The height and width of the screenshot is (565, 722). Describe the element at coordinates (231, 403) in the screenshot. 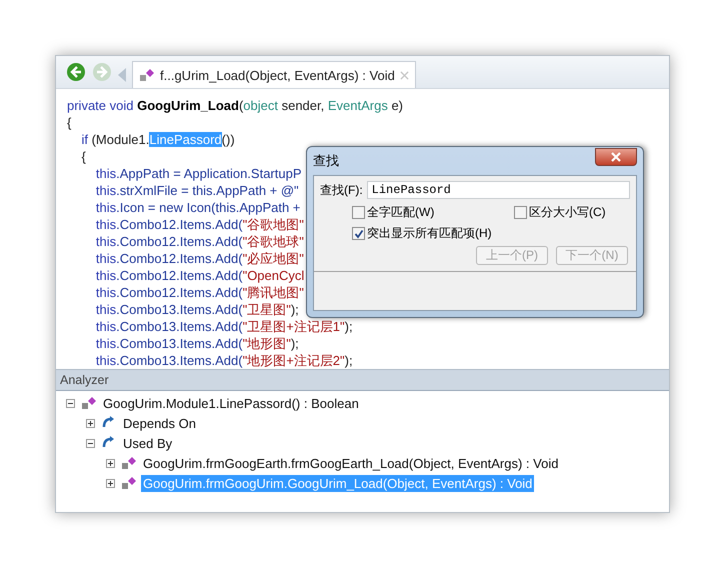

I see `tree-item: GoogUrim.Module1.LinePassord() : Boolean` at that location.